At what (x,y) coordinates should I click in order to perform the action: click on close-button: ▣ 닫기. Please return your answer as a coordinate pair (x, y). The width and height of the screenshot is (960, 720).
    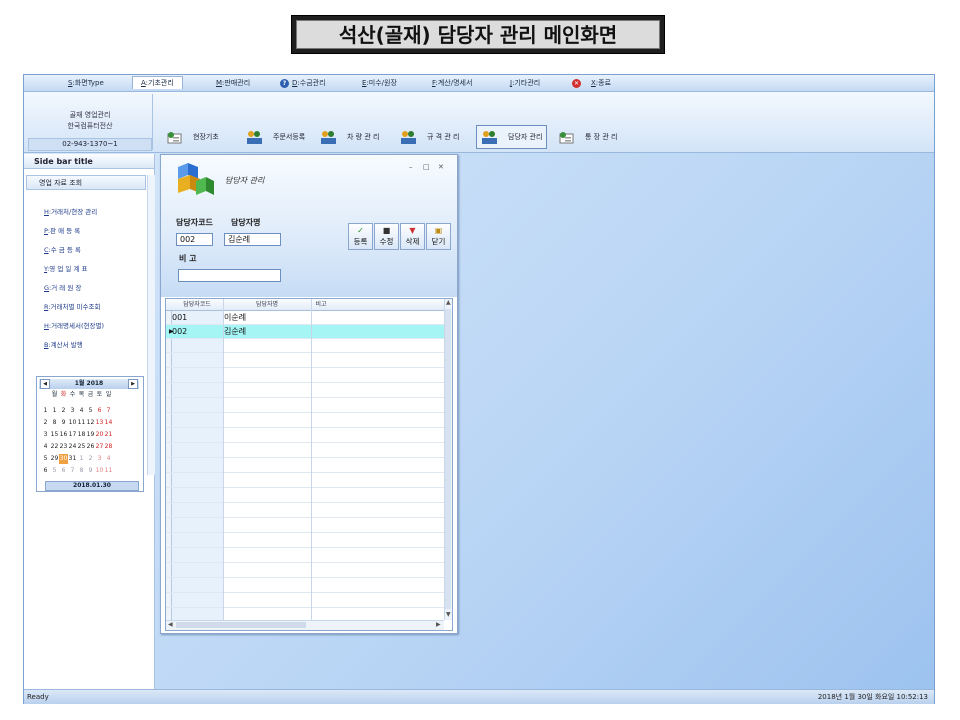
    Looking at the image, I should click on (438, 236).